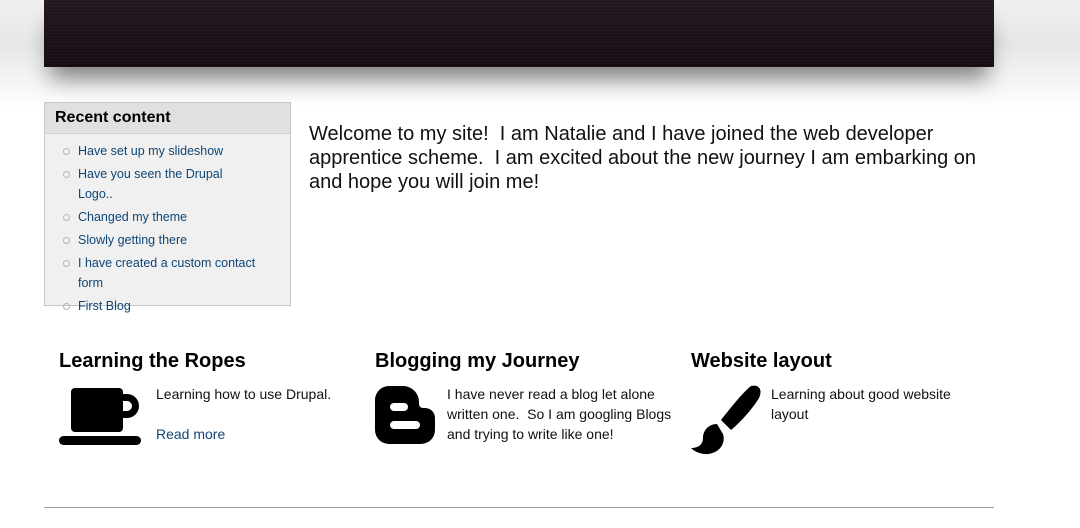  I want to click on list-item: First Blog, so click(167, 306).